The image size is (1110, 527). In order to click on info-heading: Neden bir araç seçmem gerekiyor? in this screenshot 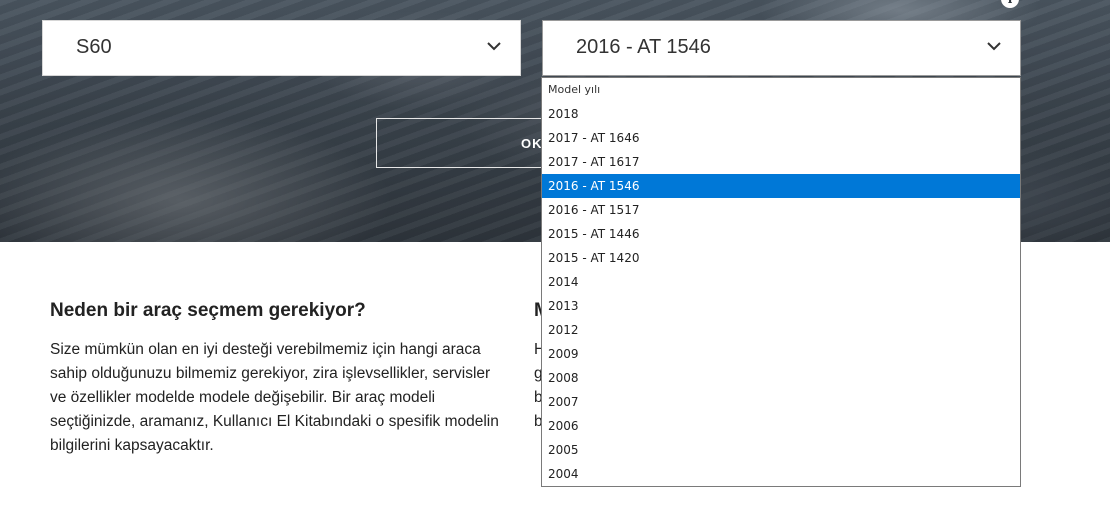, I will do `click(208, 310)`.